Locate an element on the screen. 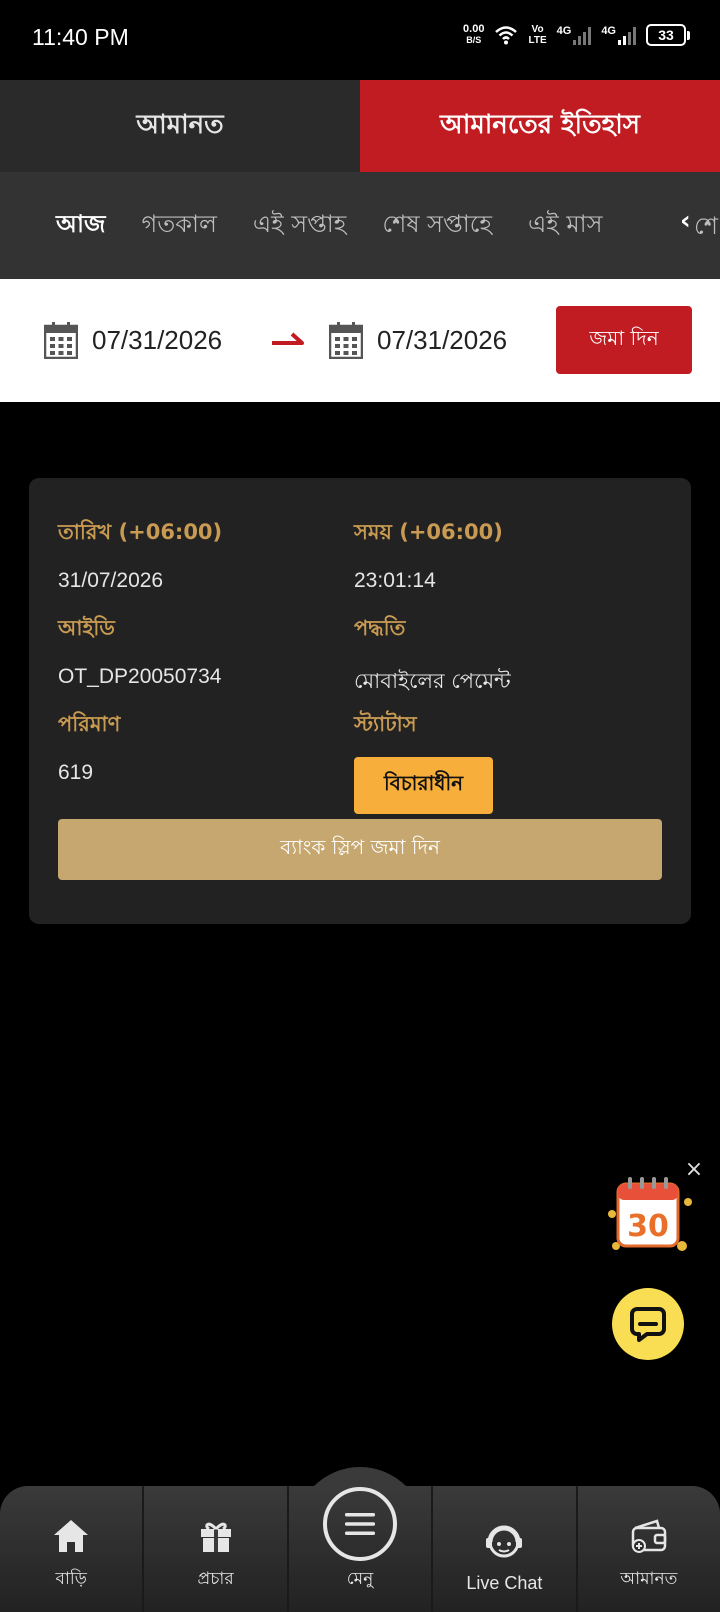 The height and width of the screenshot is (1612, 720). arrow-right-icon is located at coordinates (288, 338).